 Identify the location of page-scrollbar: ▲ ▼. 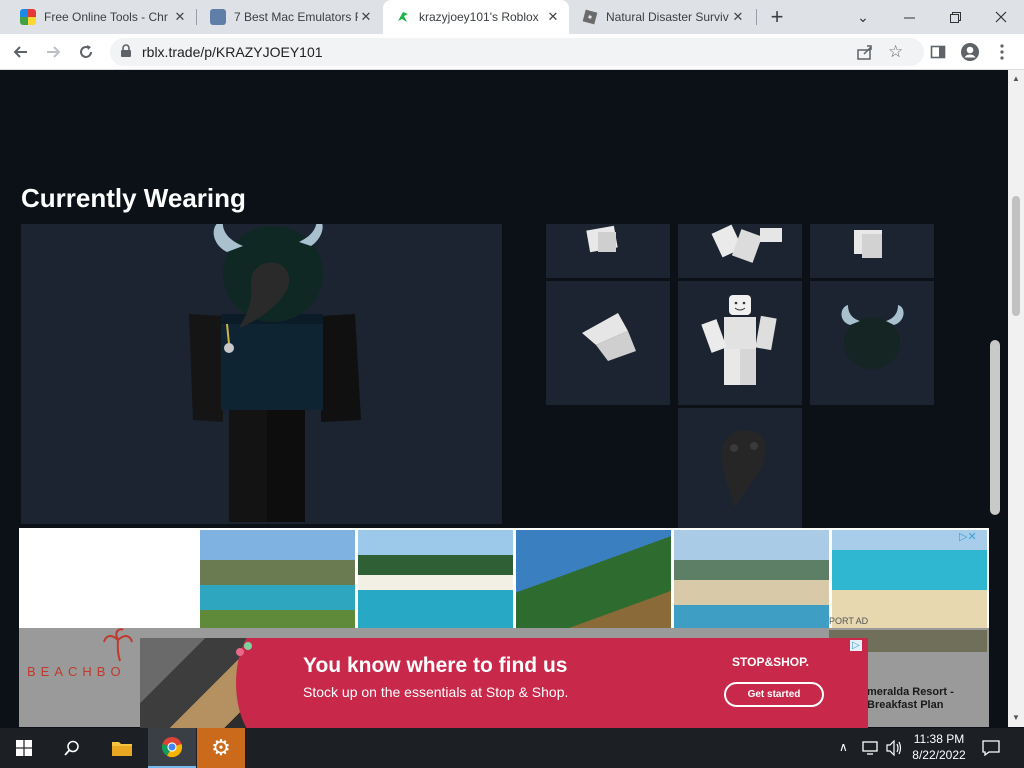
(1016, 398).